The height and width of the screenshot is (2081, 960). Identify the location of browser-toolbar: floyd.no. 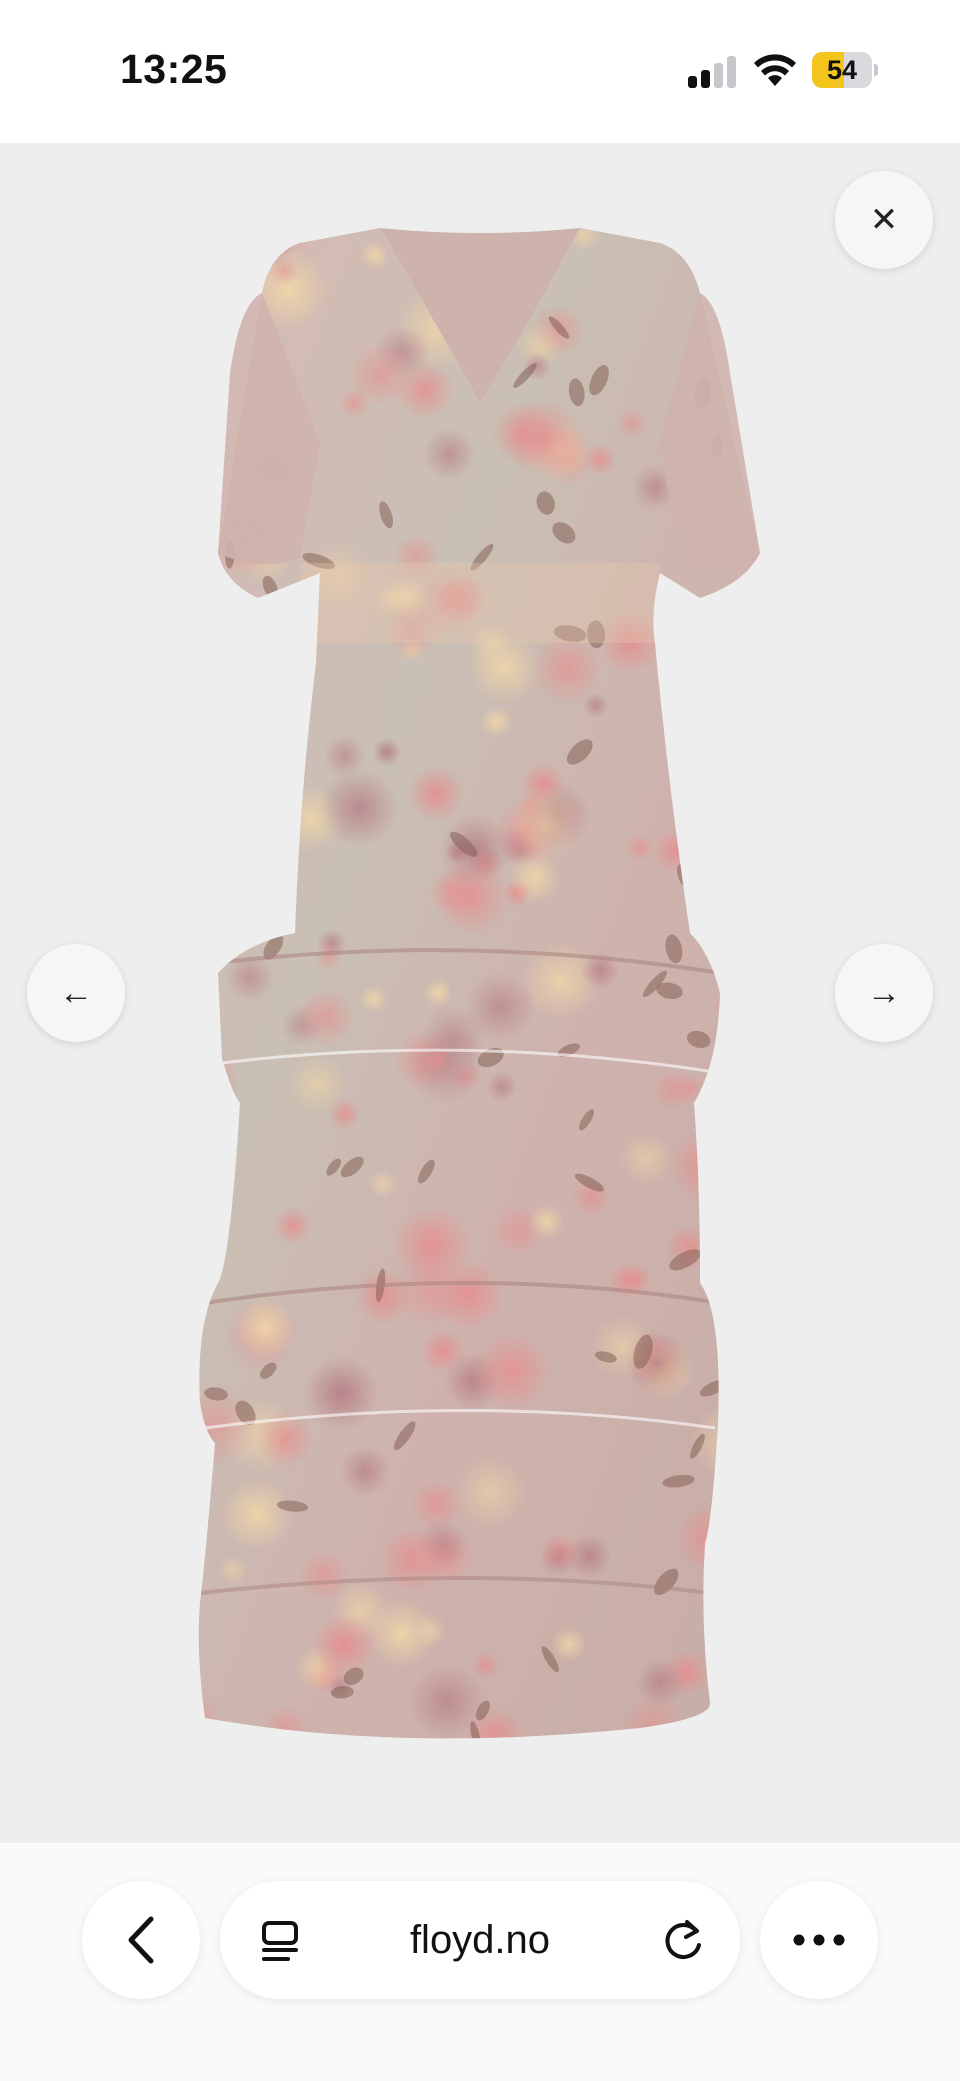
(480, 1962).